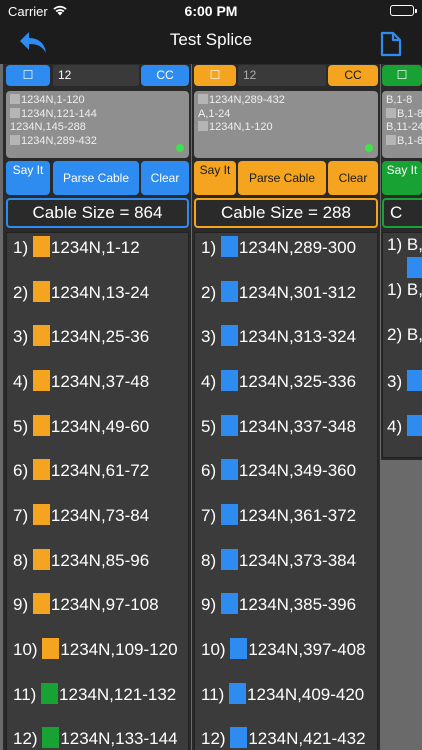 The width and height of the screenshot is (422, 750). What do you see at coordinates (391, 44) in the screenshot?
I see `document-icon` at bounding box center [391, 44].